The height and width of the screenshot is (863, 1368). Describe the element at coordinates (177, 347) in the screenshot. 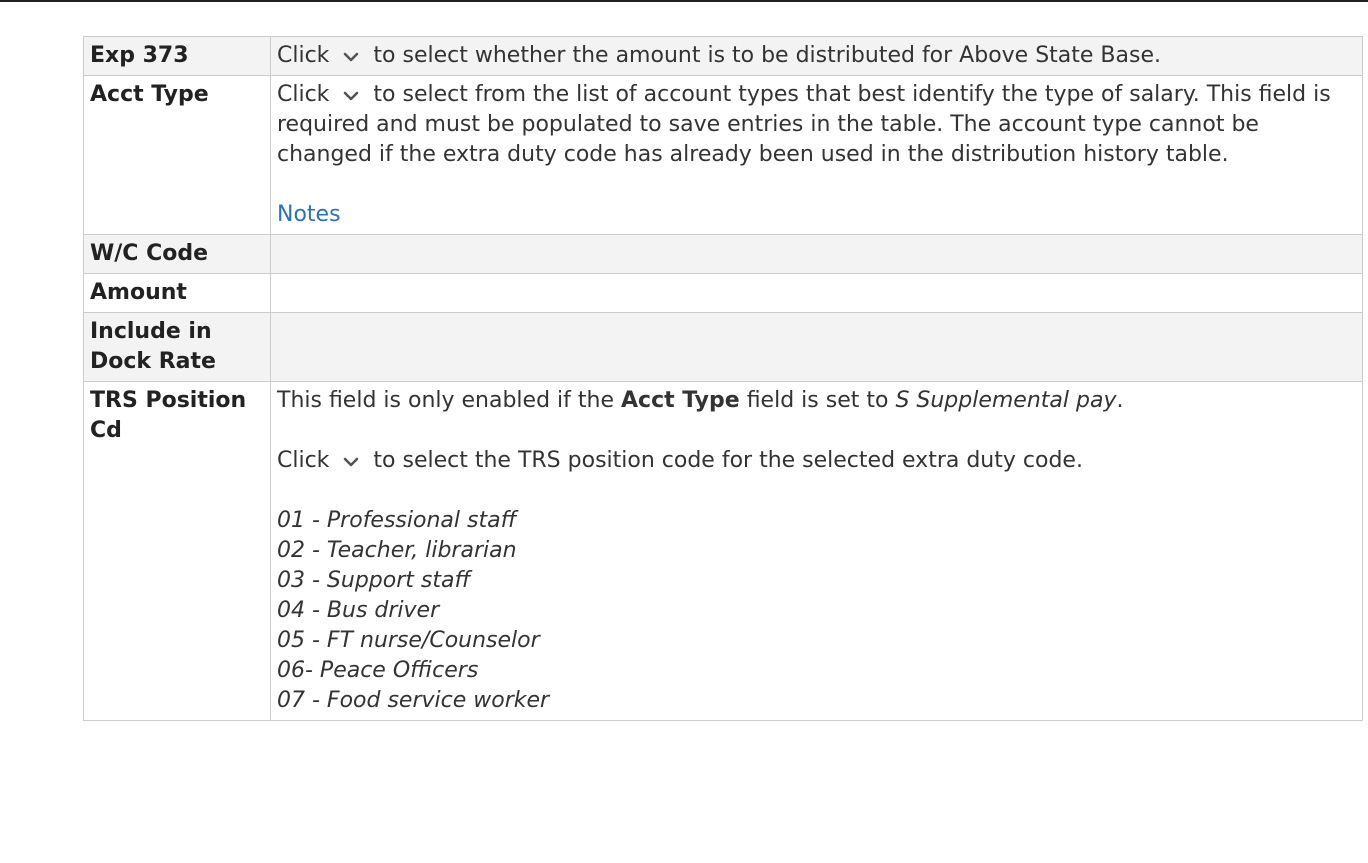

I see `field-name: Include in Dock Rate` at that location.